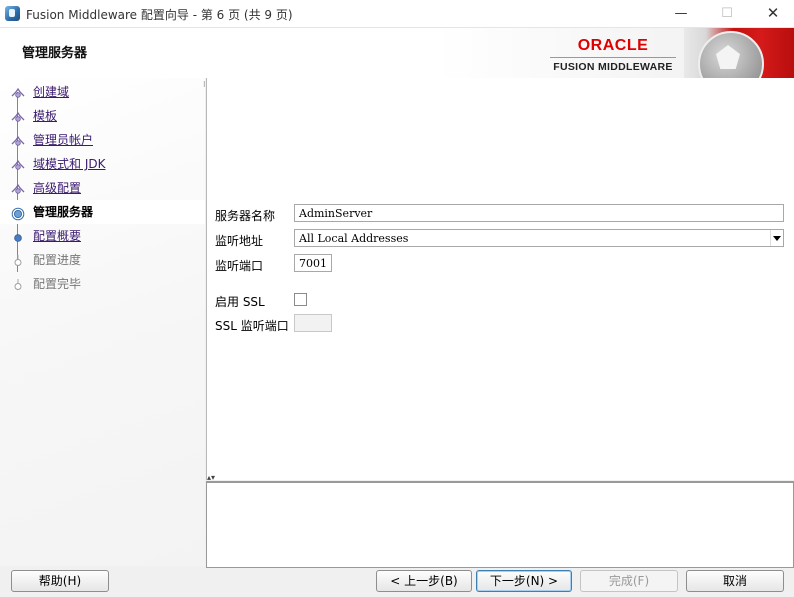 The image size is (794, 597). I want to click on sidebar-step-label: 域模式和 JDK, so click(69, 164).